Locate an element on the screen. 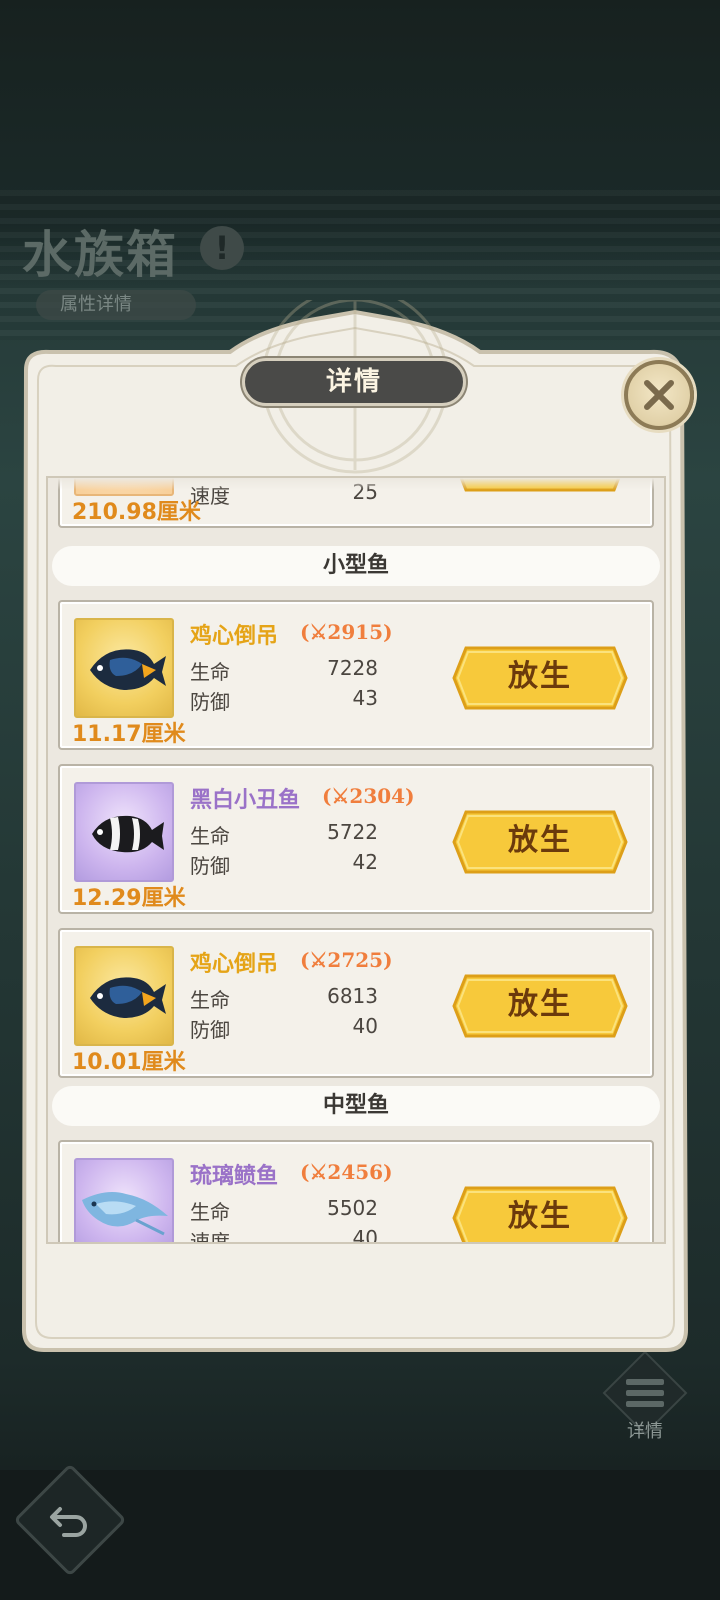 The width and height of the screenshot is (720, 1600). section-header-small-fish: 小型鱼 is located at coordinates (356, 566).